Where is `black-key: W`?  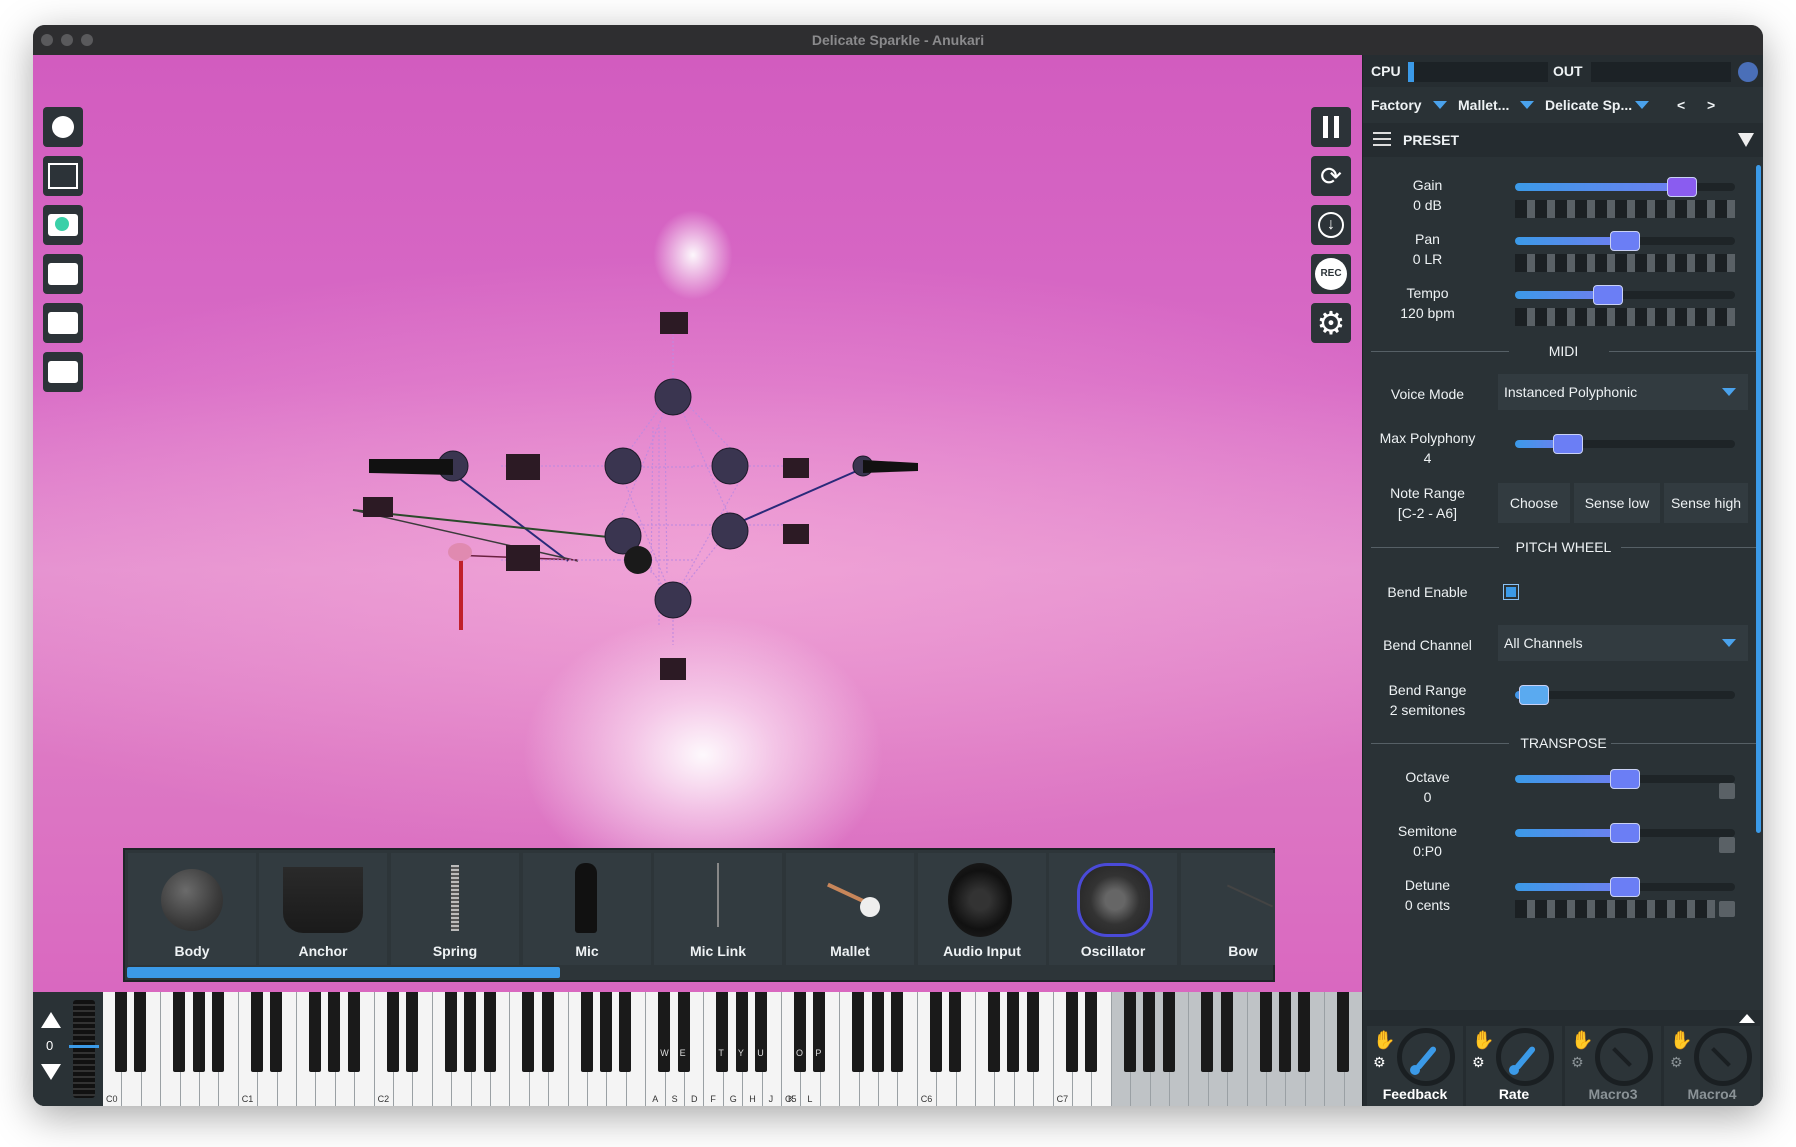 black-key: W is located at coordinates (664, 1032).